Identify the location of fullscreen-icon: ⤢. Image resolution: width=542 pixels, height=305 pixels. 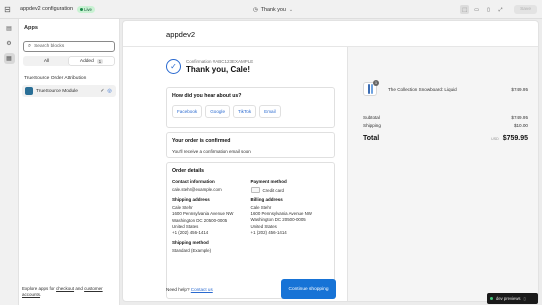
(500, 9).